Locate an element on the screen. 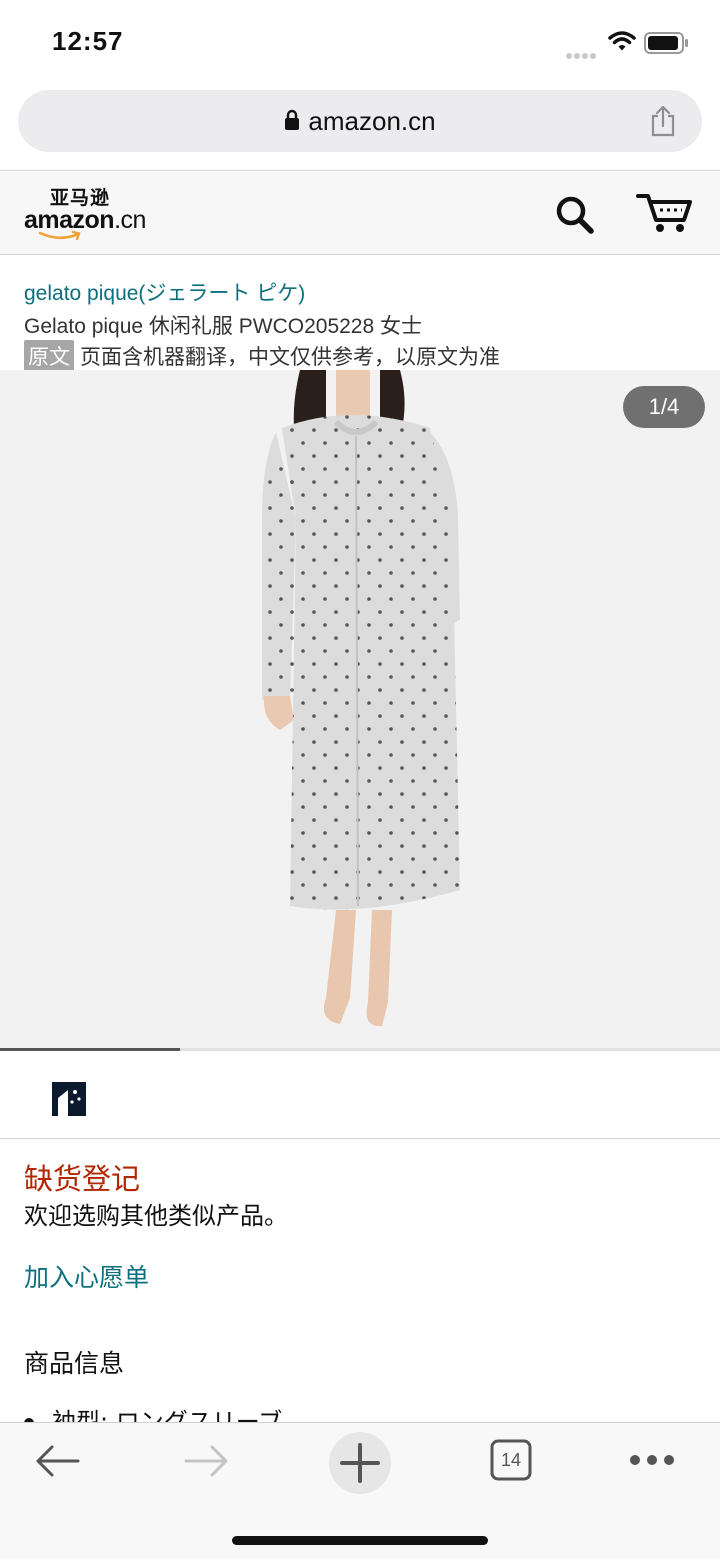 The height and width of the screenshot is (1559, 720). more-options-icon is located at coordinates (652, 1460).